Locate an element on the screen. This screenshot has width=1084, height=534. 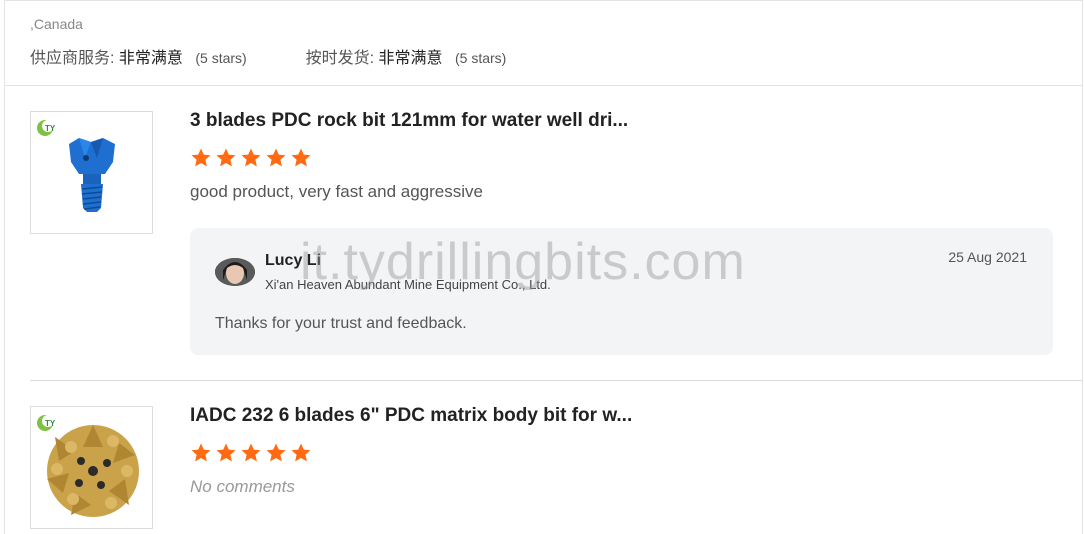
reply-author-name: Lucy Li is located at coordinates (293, 260).